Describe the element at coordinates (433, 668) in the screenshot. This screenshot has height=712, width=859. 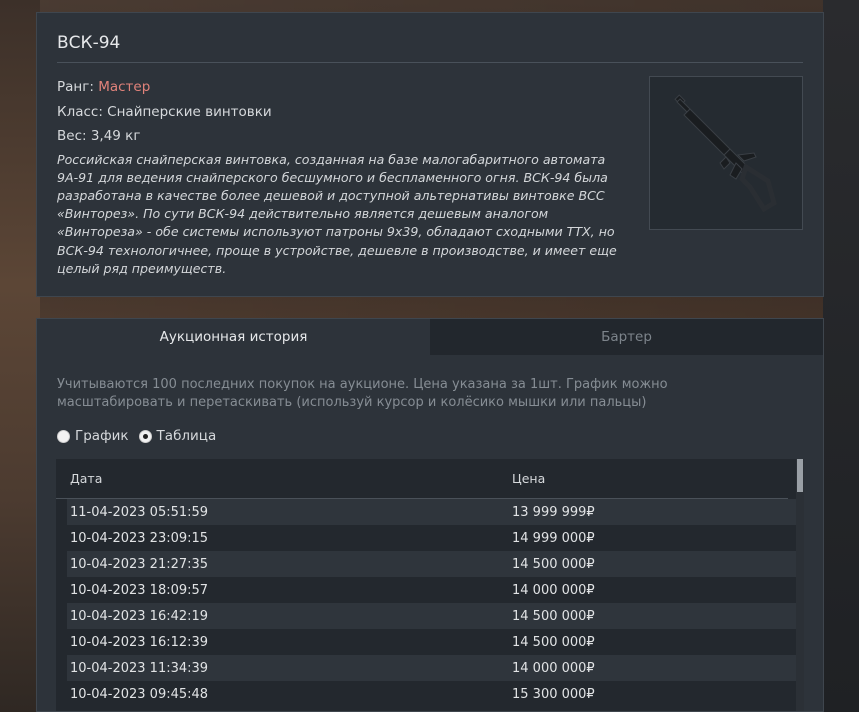
I see `table-row: 10-04-2023 11:34:39 14 000 000₽` at that location.